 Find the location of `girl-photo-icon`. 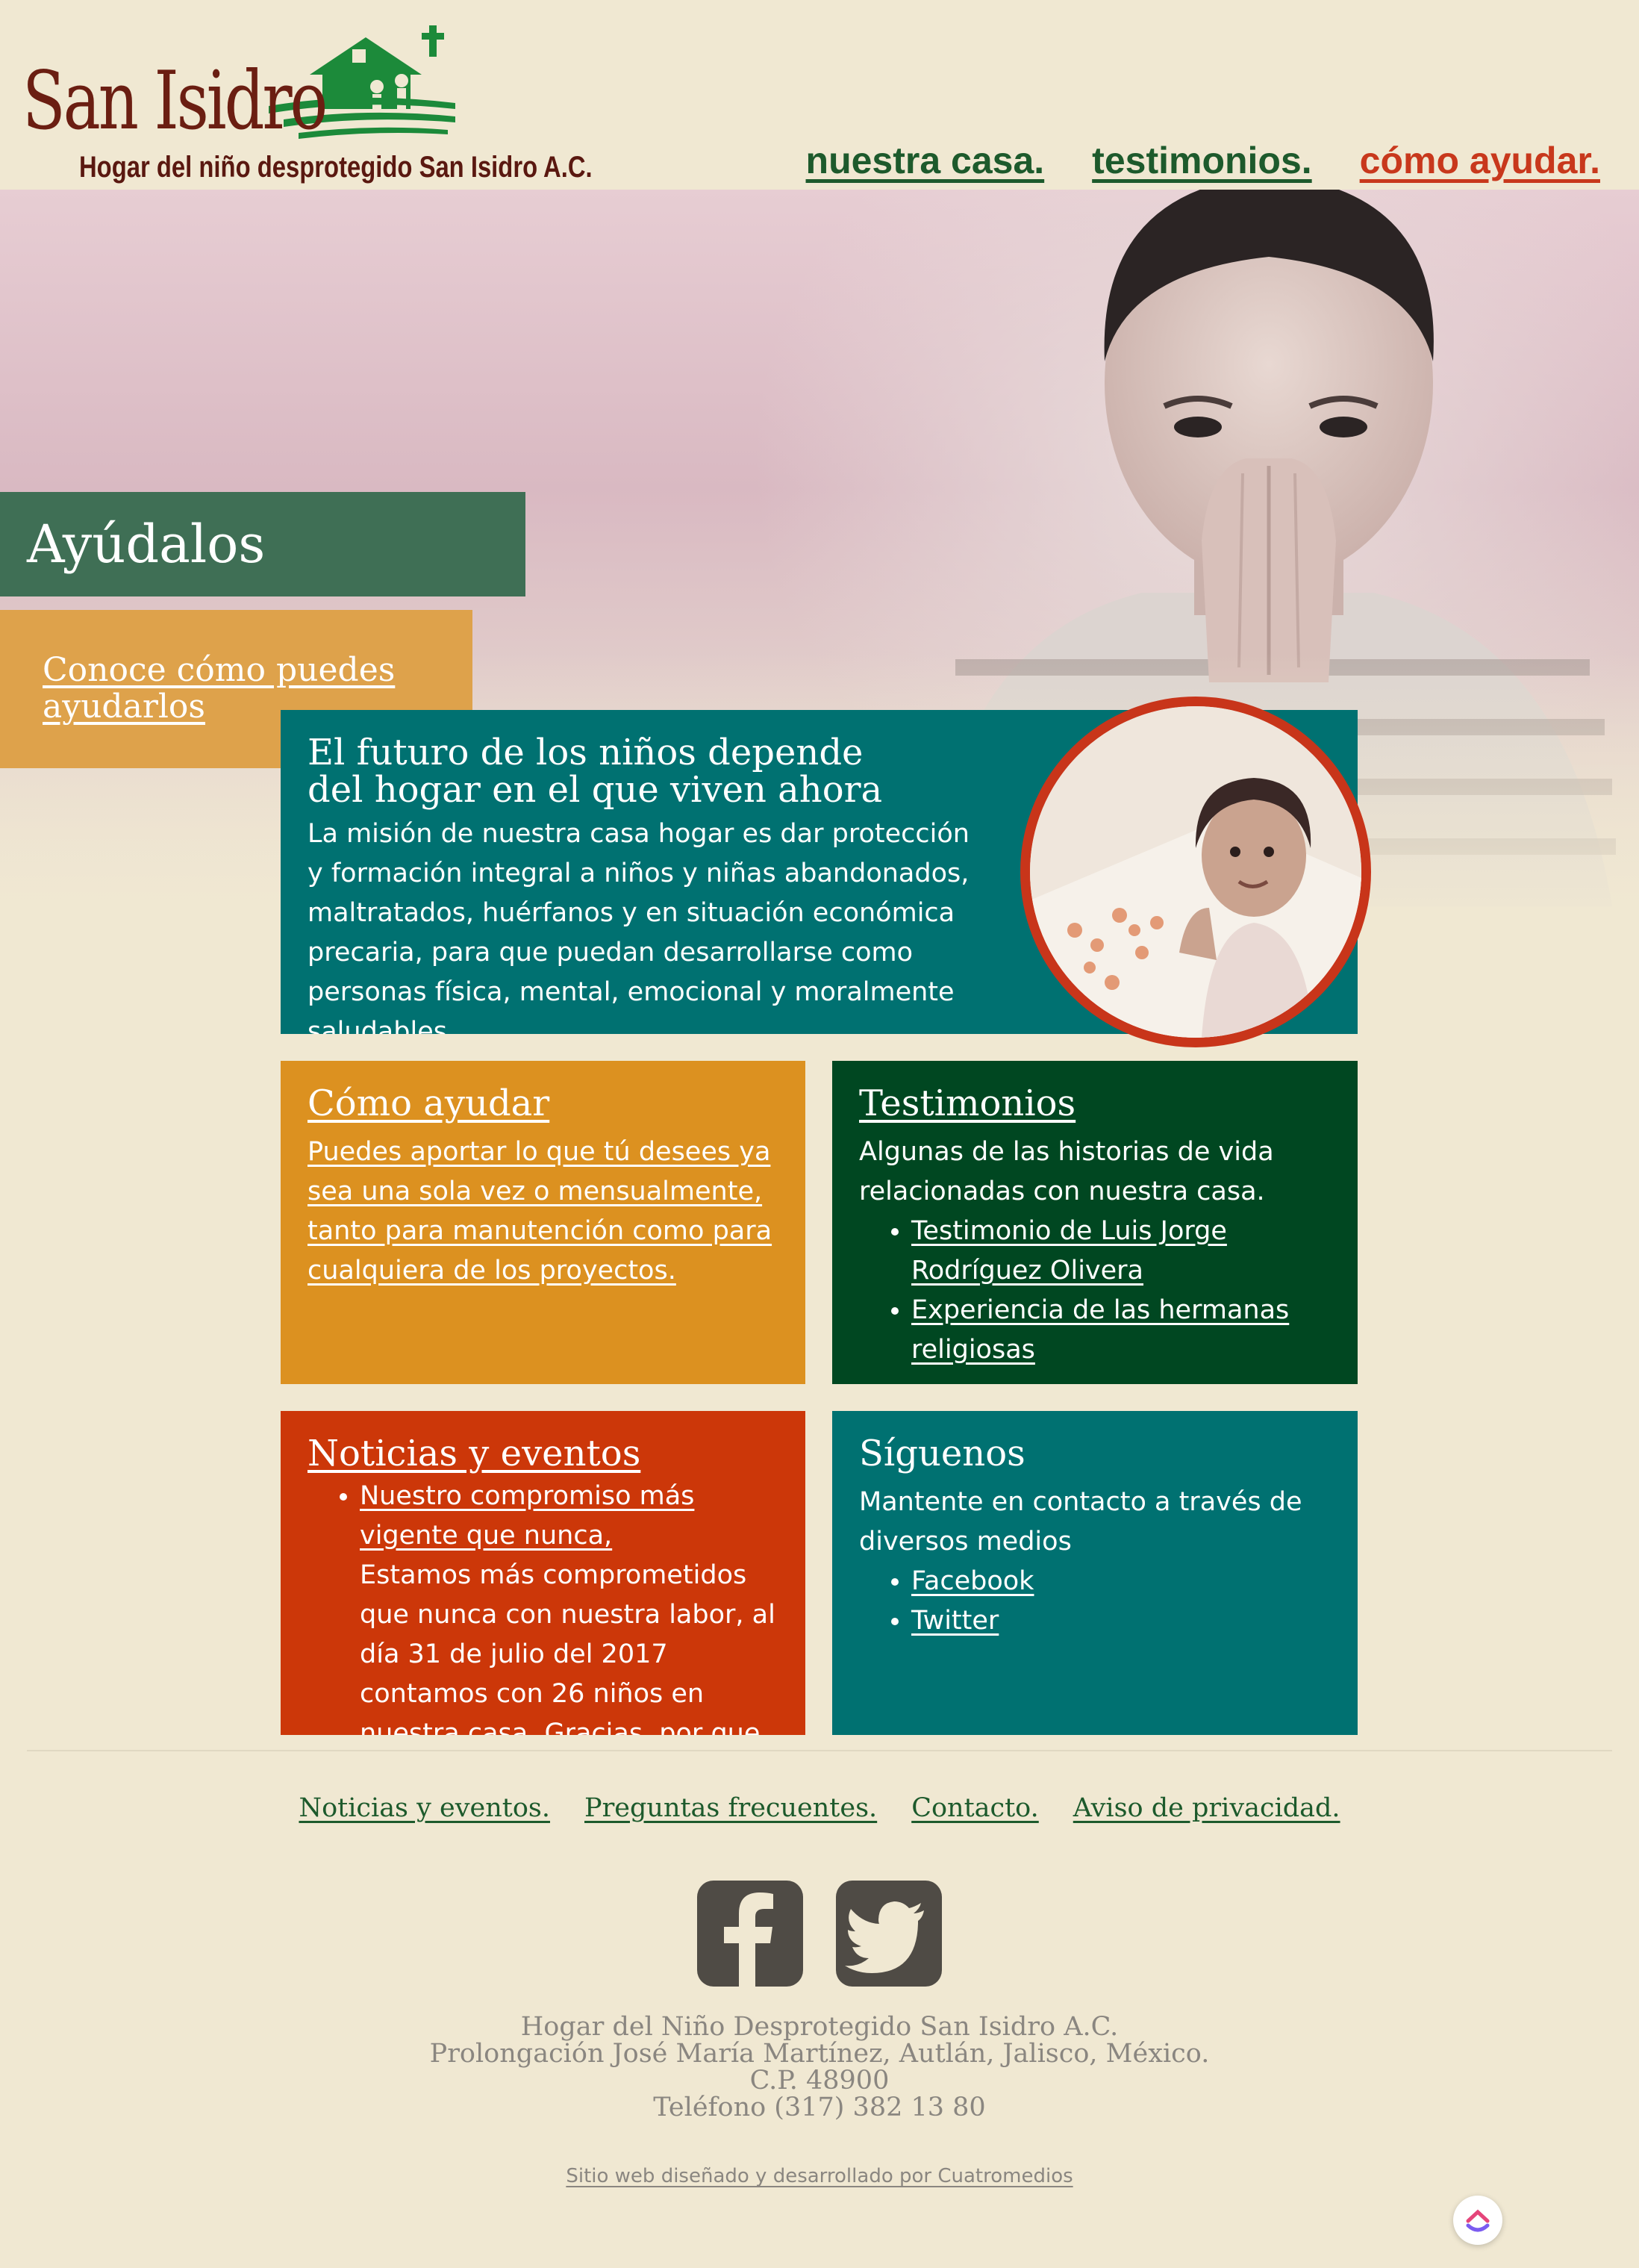

girl-photo-icon is located at coordinates (1196, 872).